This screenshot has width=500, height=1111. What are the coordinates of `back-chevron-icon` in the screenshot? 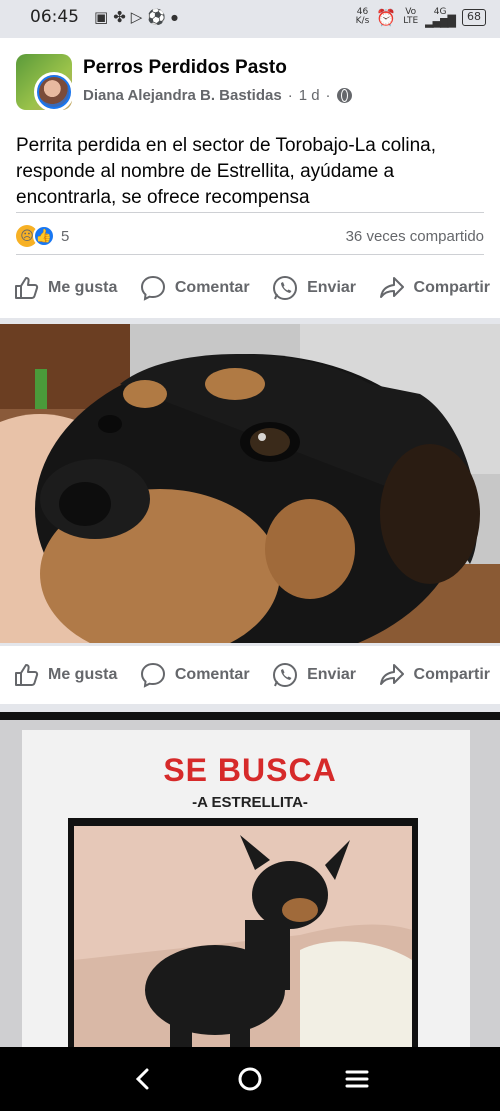 It's located at (142, 1079).